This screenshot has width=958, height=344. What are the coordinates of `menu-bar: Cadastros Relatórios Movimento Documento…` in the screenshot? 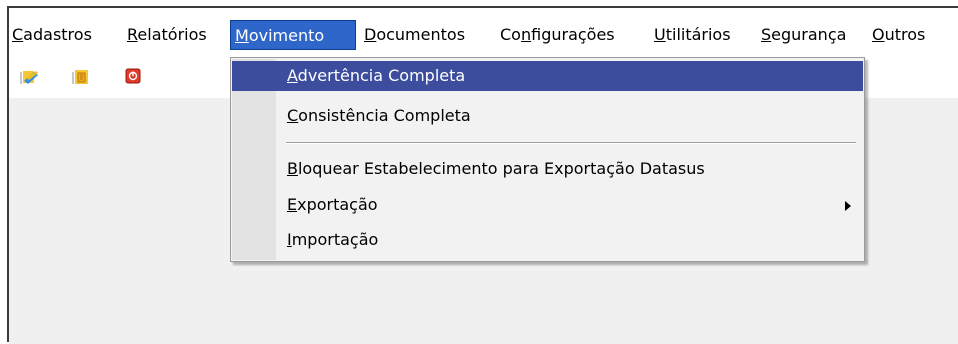 It's located at (483, 33).